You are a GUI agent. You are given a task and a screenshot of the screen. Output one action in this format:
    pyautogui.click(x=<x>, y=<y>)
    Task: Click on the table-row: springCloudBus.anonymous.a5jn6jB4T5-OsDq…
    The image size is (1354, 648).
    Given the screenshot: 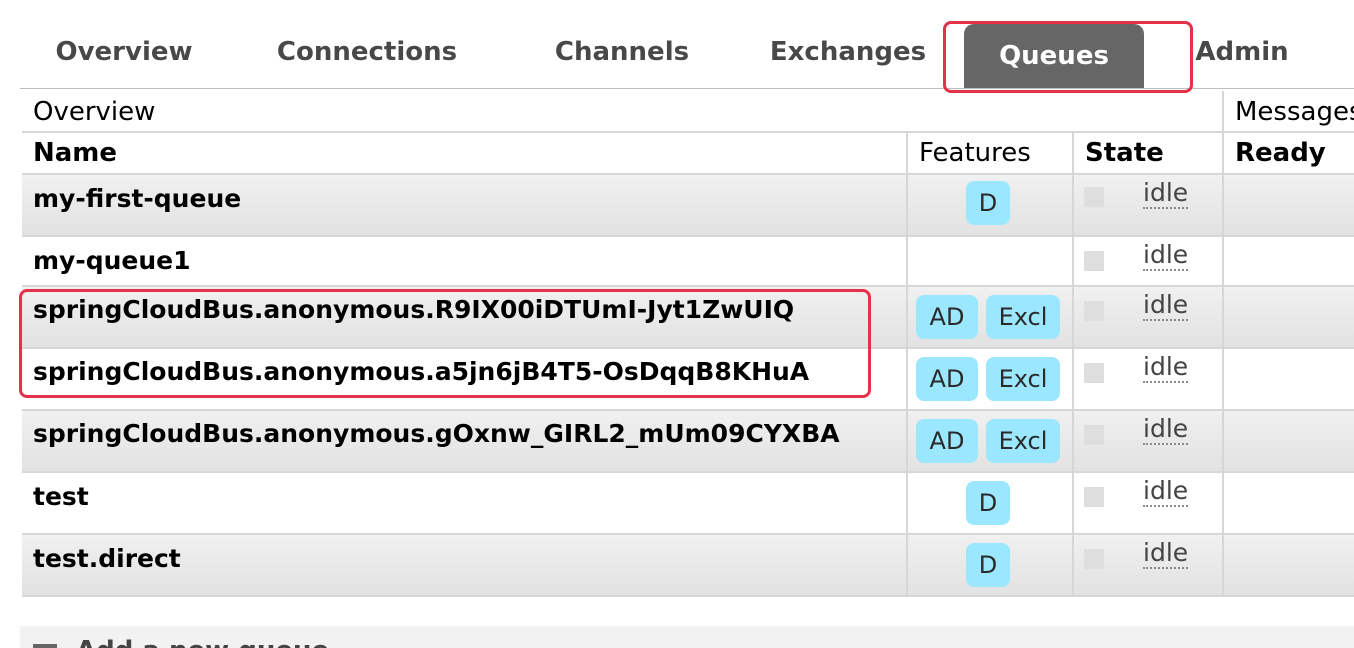 What is the action you would take?
    pyautogui.click(x=688, y=380)
    